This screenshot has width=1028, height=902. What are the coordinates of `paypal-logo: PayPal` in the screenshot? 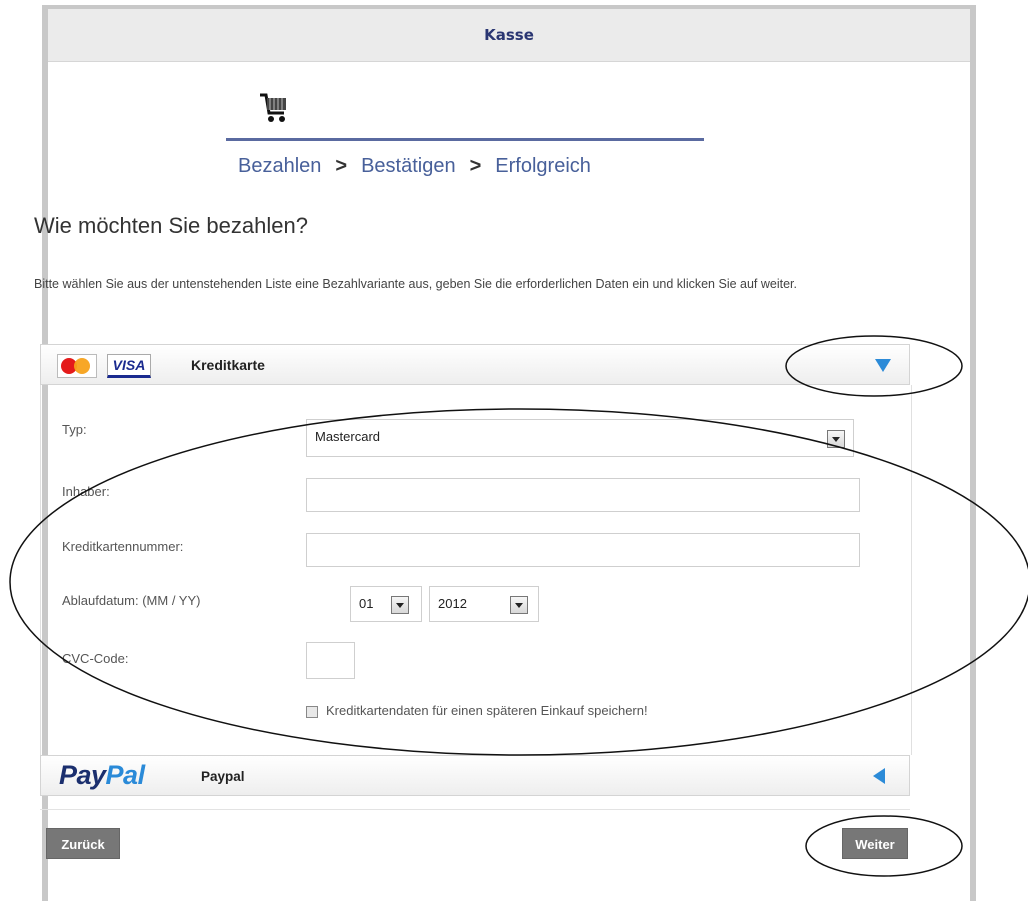 It's located at (102, 775).